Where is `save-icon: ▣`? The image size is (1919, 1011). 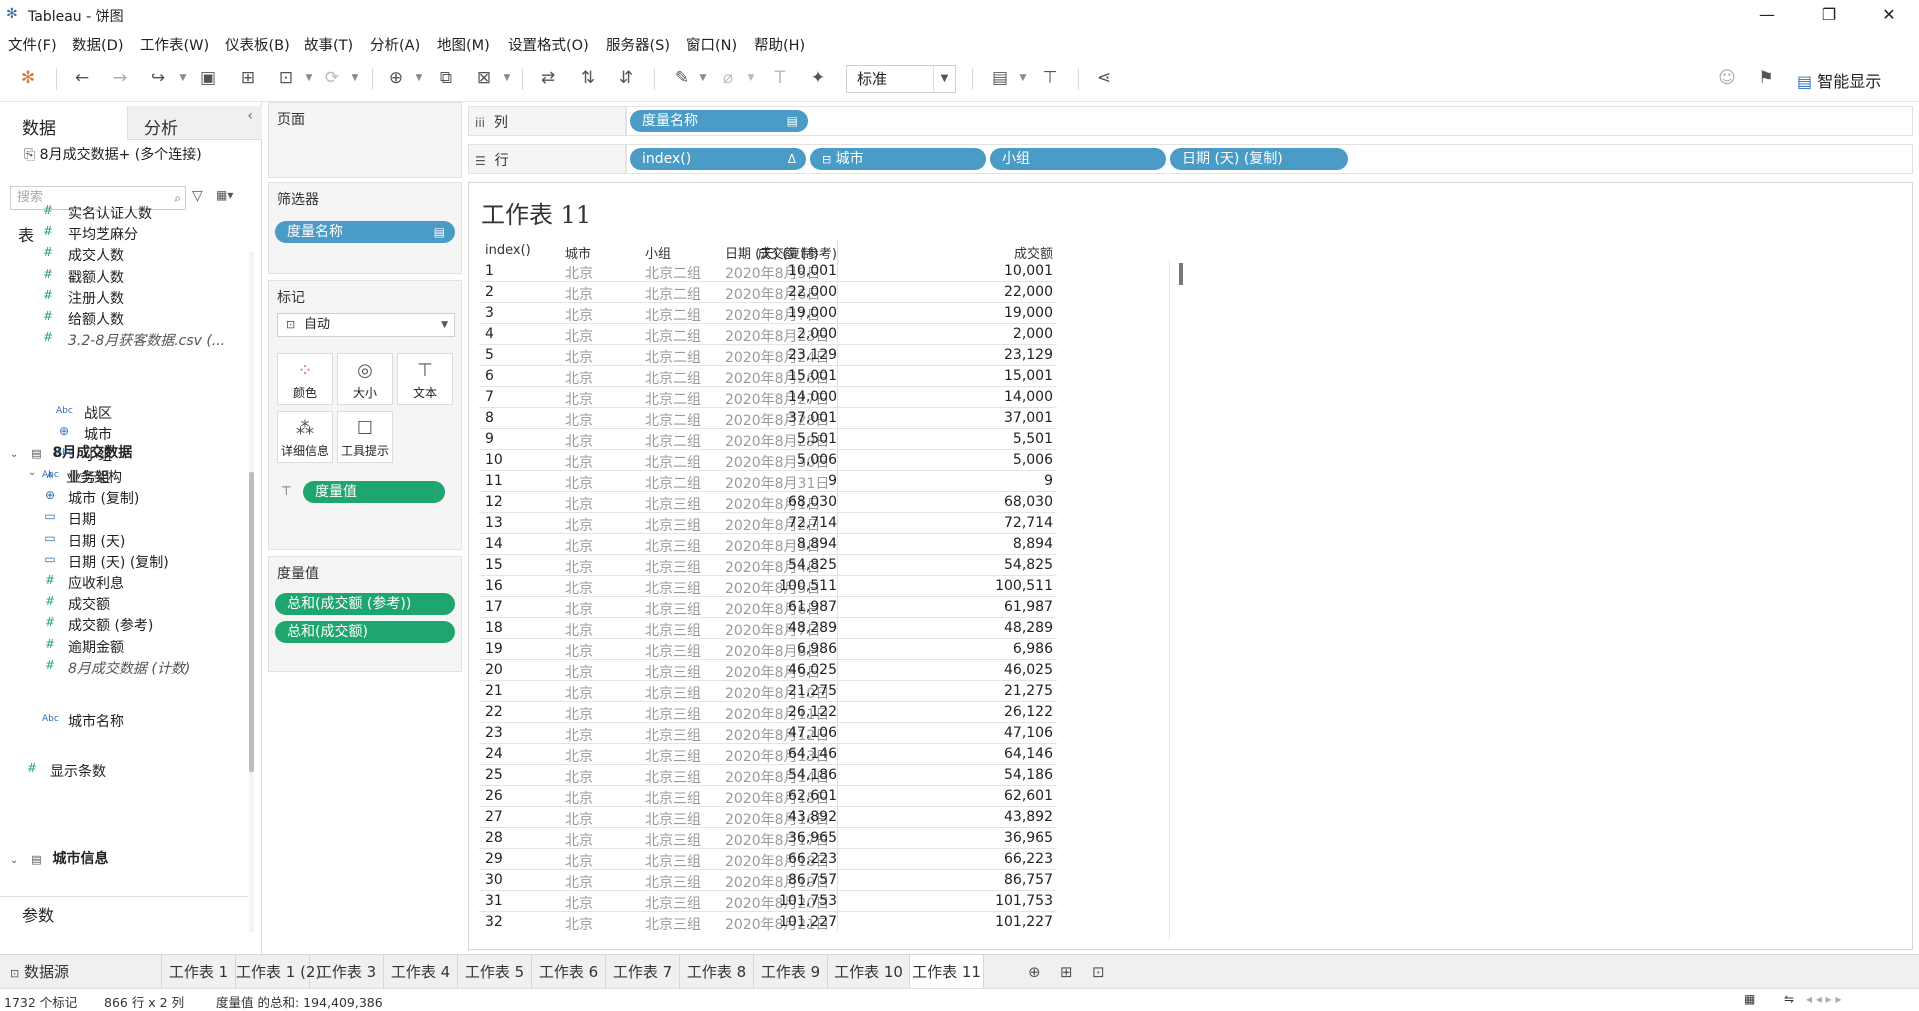
save-icon: ▣ is located at coordinates (208, 78).